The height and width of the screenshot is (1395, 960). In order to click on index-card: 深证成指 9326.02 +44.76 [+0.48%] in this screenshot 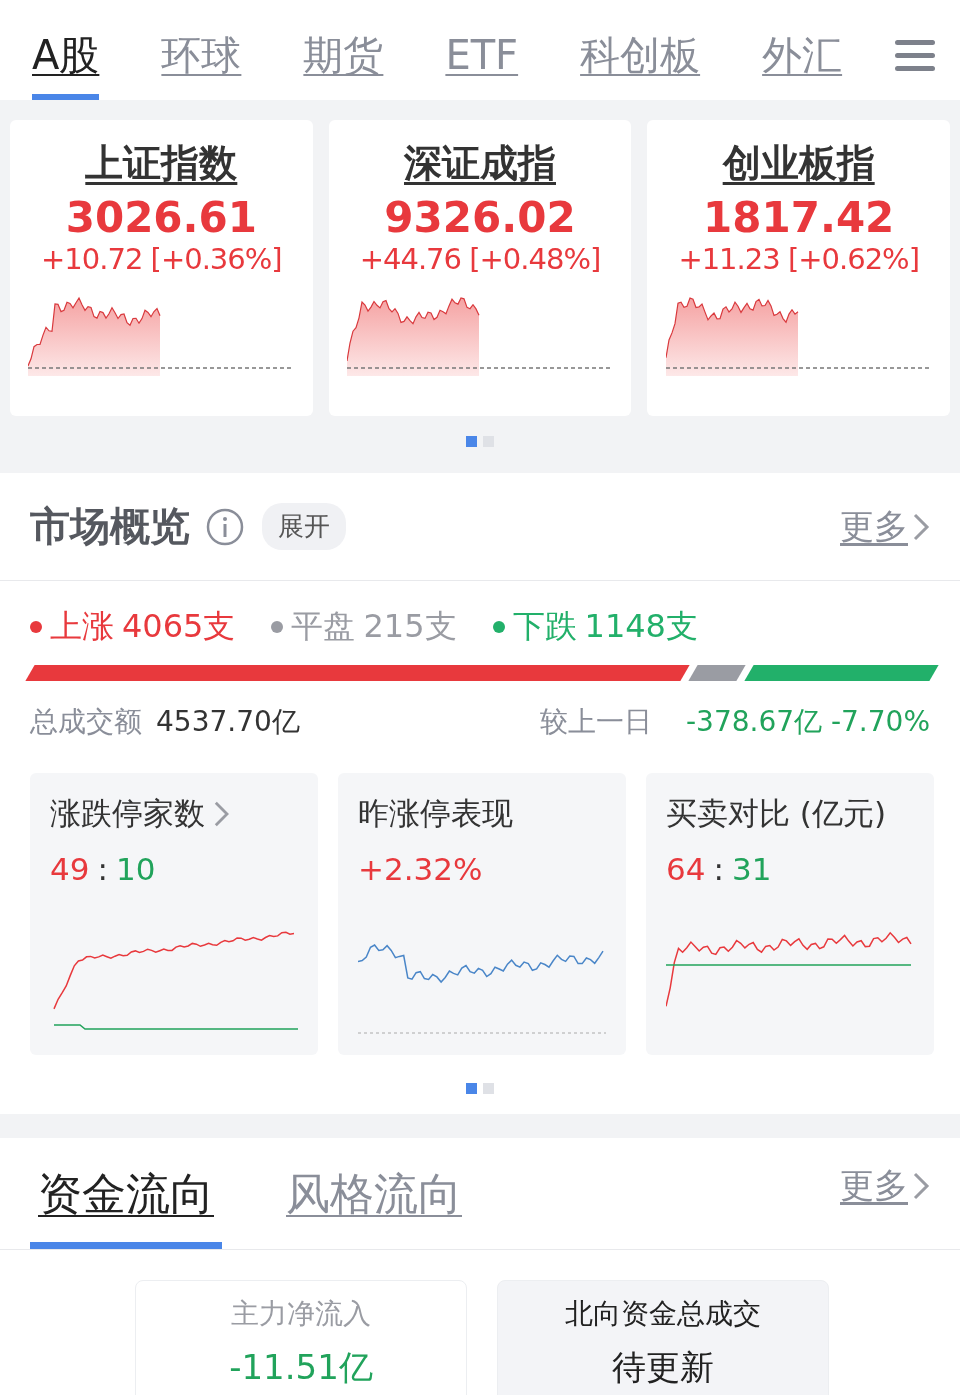, I will do `click(480, 268)`.